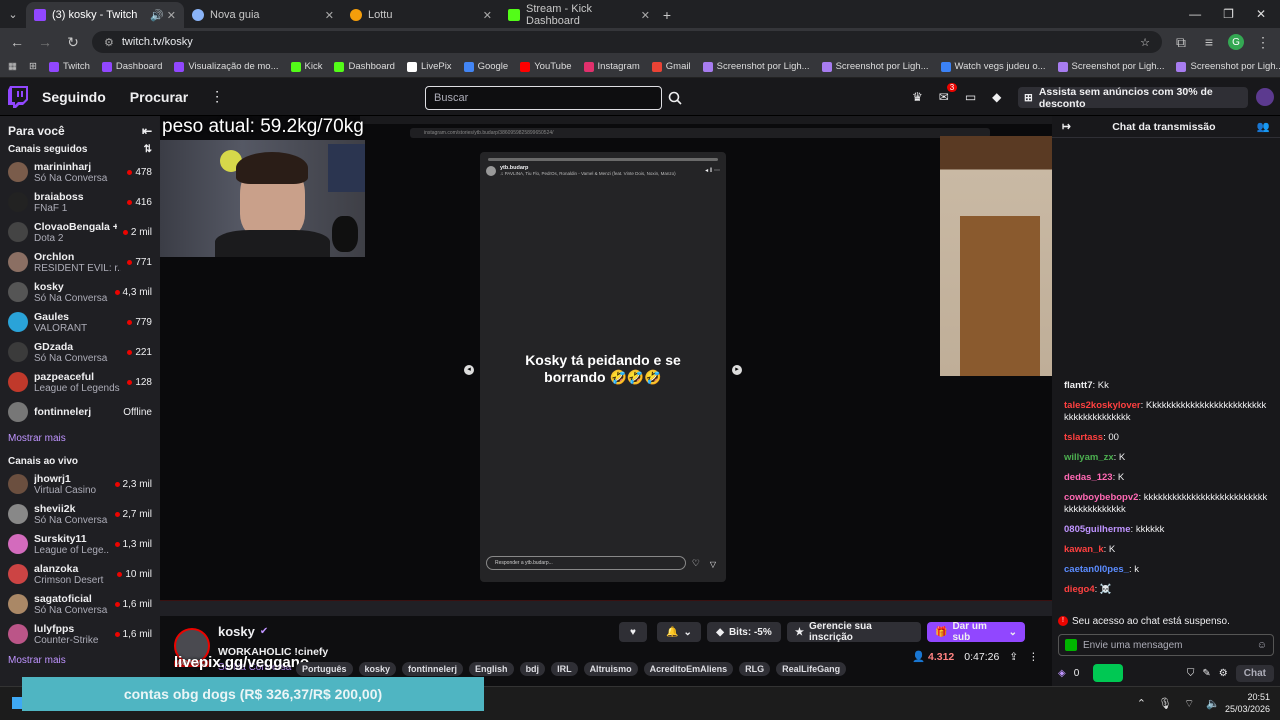 Image resolution: width=1280 pixels, height=720 pixels. I want to click on show-more-live: Mostrar mais, so click(80, 660).